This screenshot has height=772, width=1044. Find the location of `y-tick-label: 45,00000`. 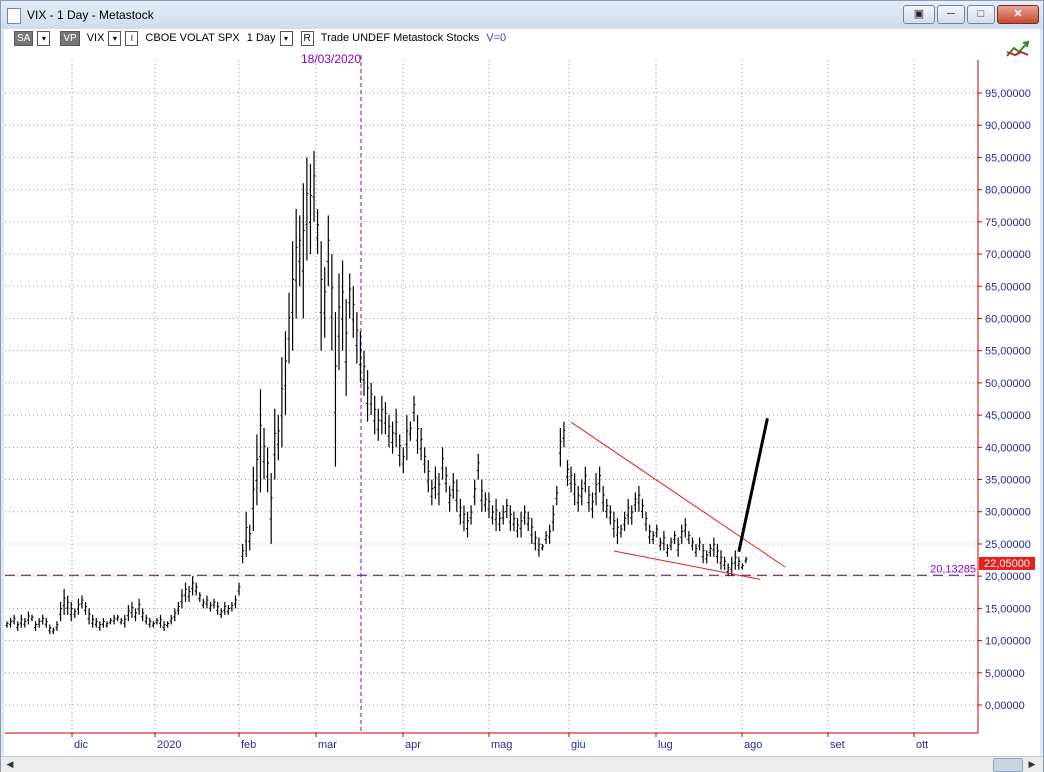

y-tick-label: 45,00000 is located at coordinates (1008, 416).